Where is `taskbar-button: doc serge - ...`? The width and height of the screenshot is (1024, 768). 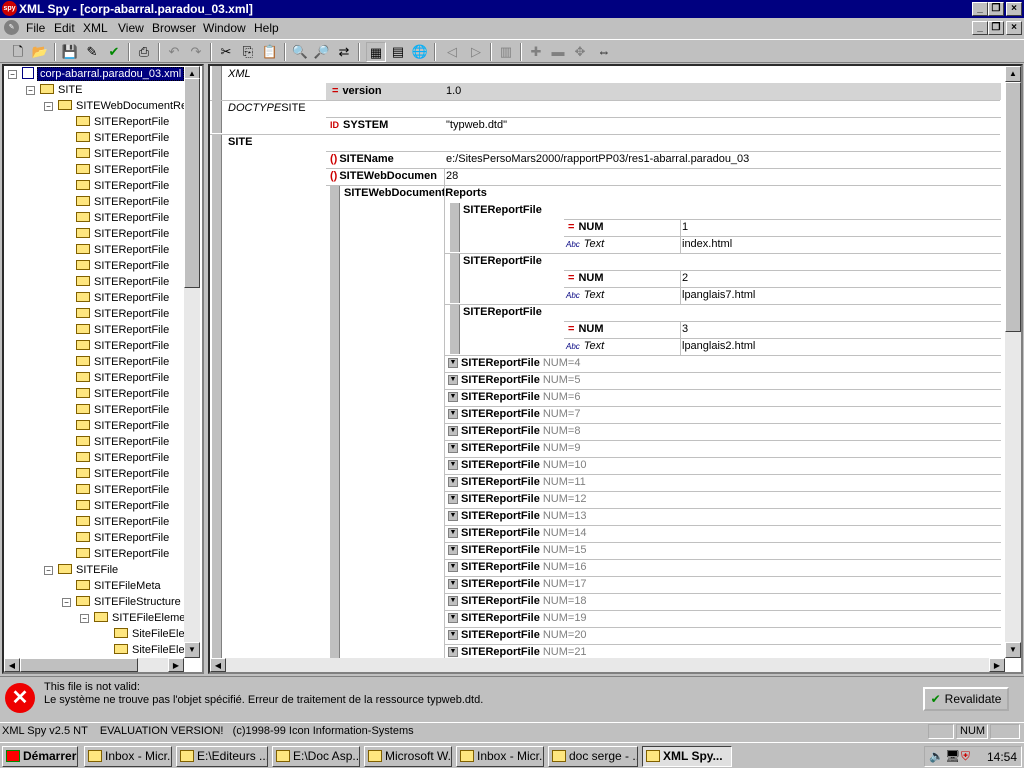
taskbar-button: doc serge - ... is located at coordinates (593, 756).